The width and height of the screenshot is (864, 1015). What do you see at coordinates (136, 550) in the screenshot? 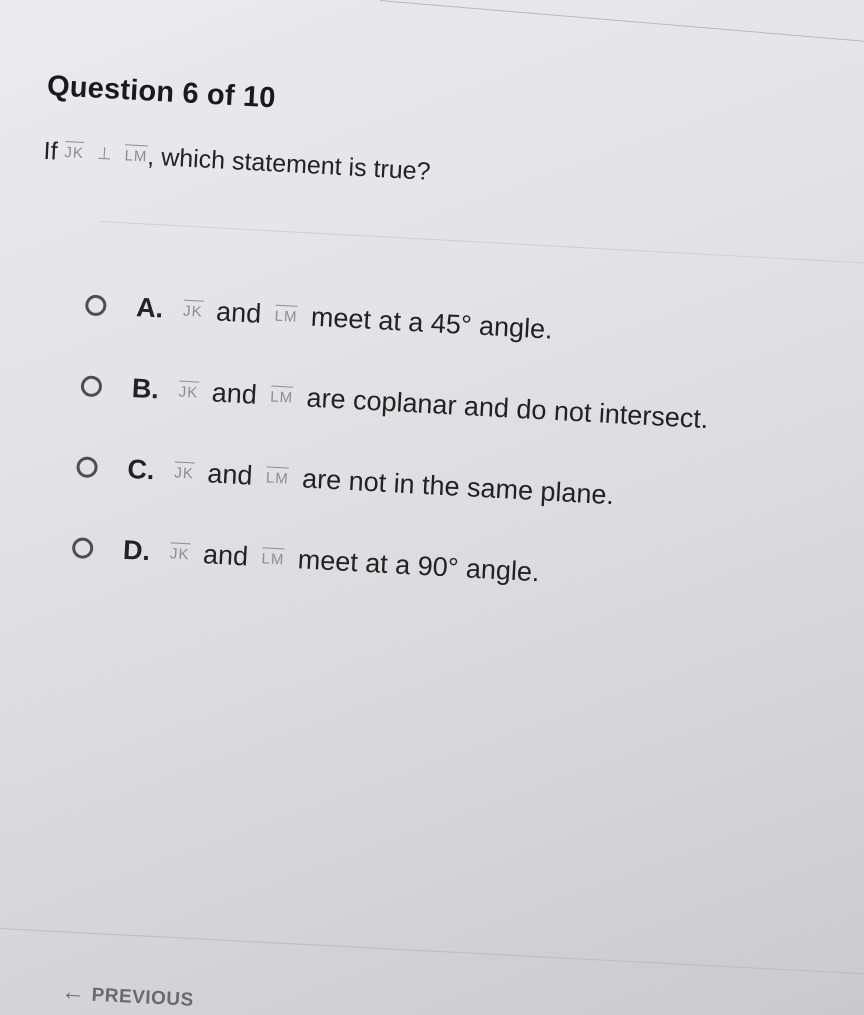
I see `option-letter: D.` at bounding box center [136, 550].